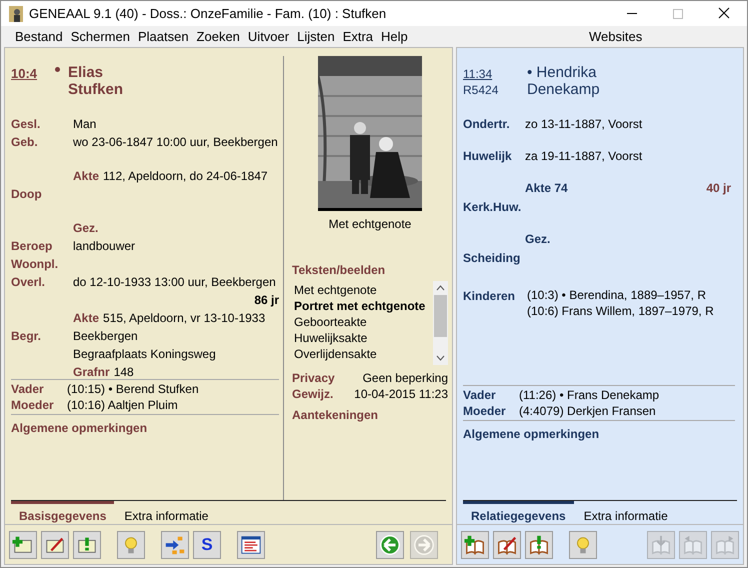 The image size is (748, 568). What do you see at coordinates (32, 246) in the screenshot?
I see `fact-label: Beroep` at bounding box center [32, 246].